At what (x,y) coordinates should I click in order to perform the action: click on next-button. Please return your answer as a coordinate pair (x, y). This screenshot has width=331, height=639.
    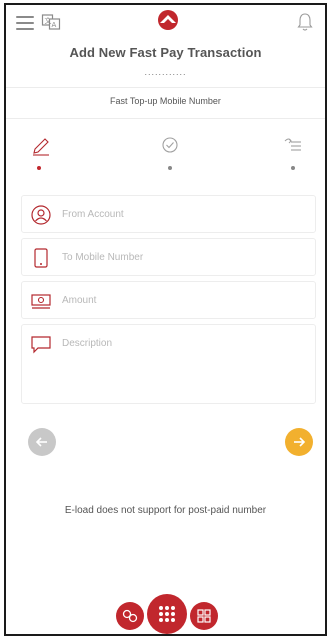
    Looking at the image, I should click on (299, 442).